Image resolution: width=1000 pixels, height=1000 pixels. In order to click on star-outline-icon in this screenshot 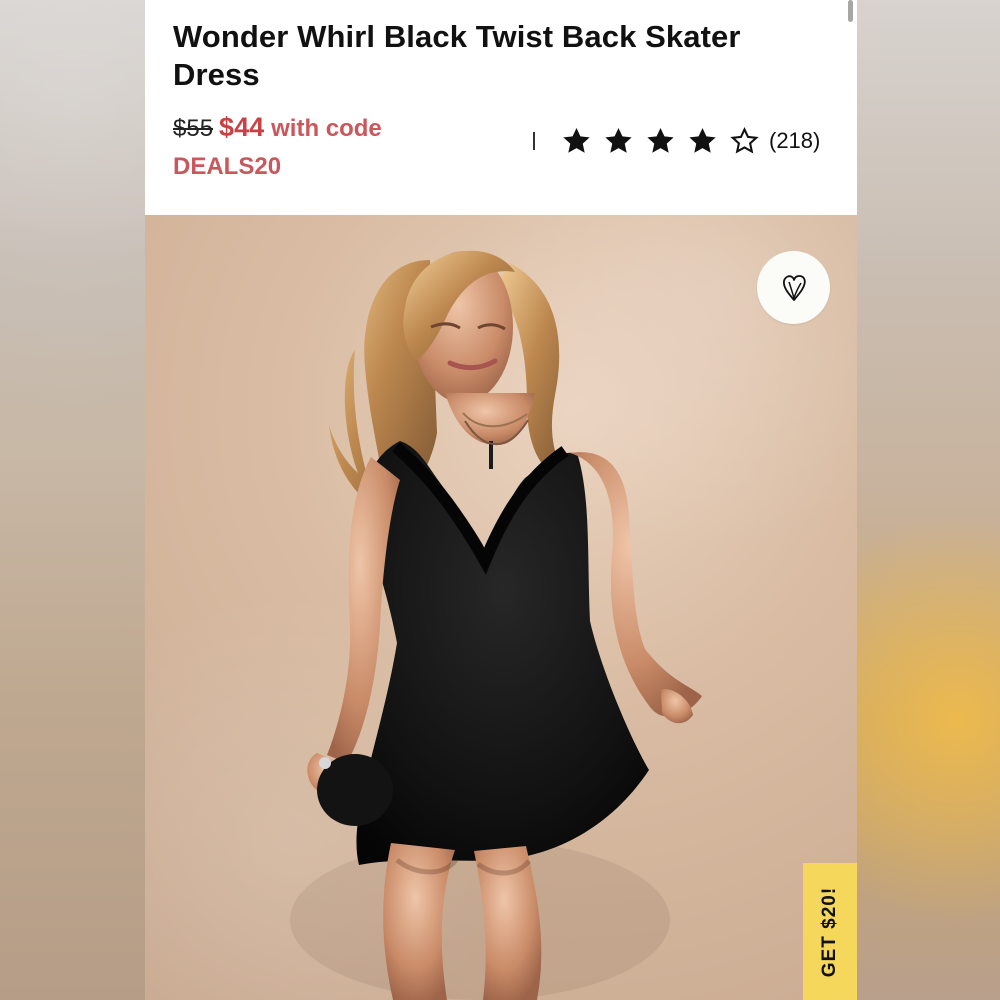, I will do `click(744, 139)`.